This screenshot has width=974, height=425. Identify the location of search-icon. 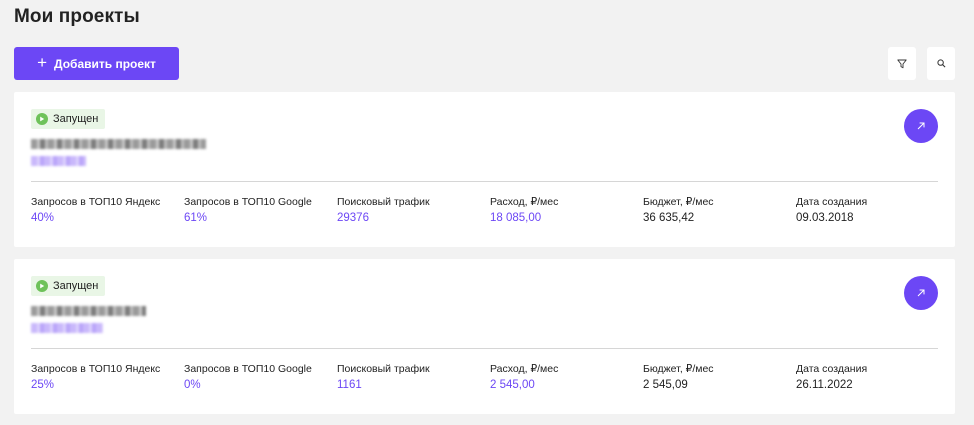
(940, 63).